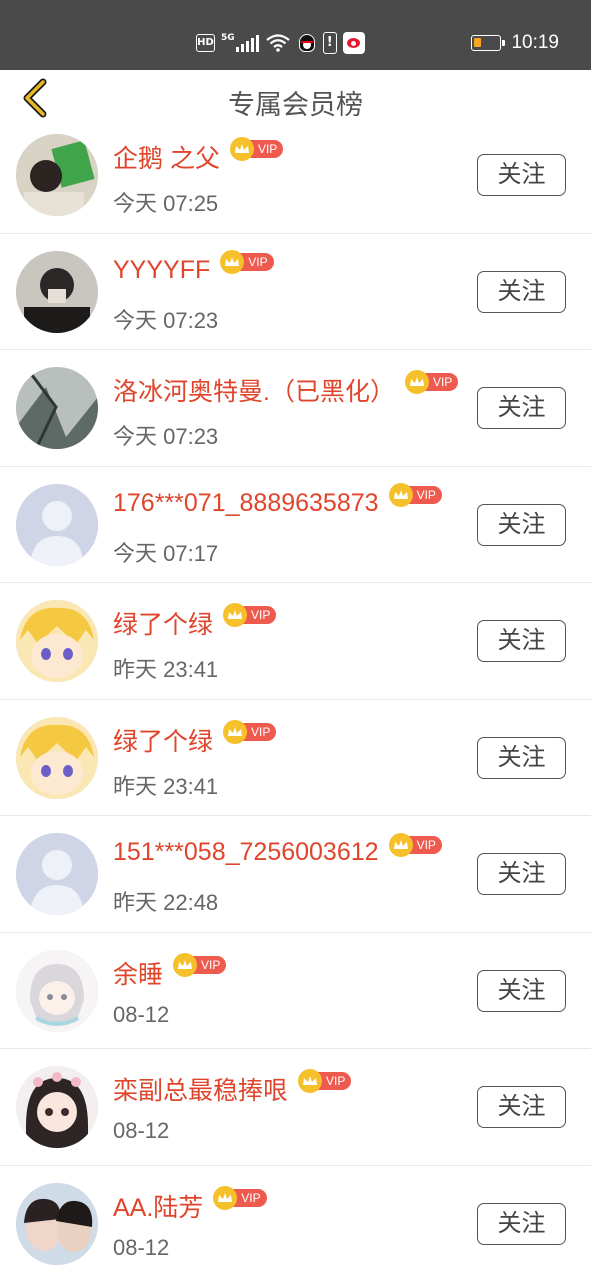 The width and height of the screenshot is (591, 1280). I want to click on join-time: 昨天 22:48, so click(166, 902).